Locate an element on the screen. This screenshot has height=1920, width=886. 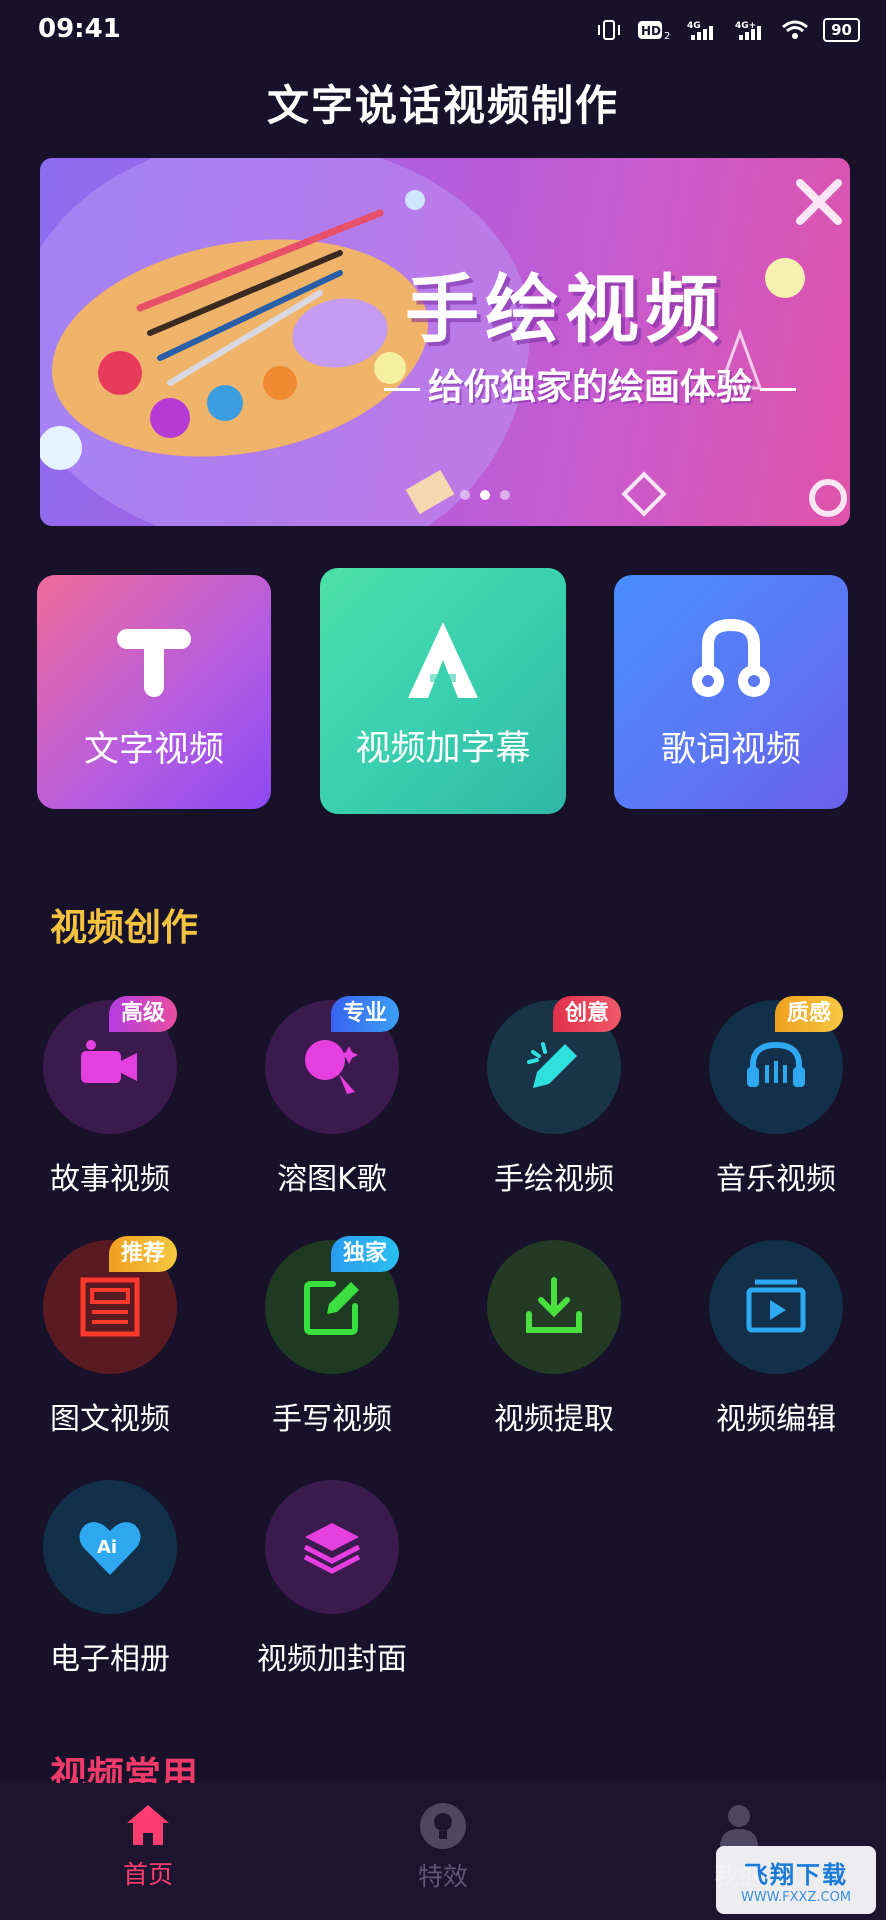
tool-video-cover: 视频加封面 is located at coordinates (332, 1579).